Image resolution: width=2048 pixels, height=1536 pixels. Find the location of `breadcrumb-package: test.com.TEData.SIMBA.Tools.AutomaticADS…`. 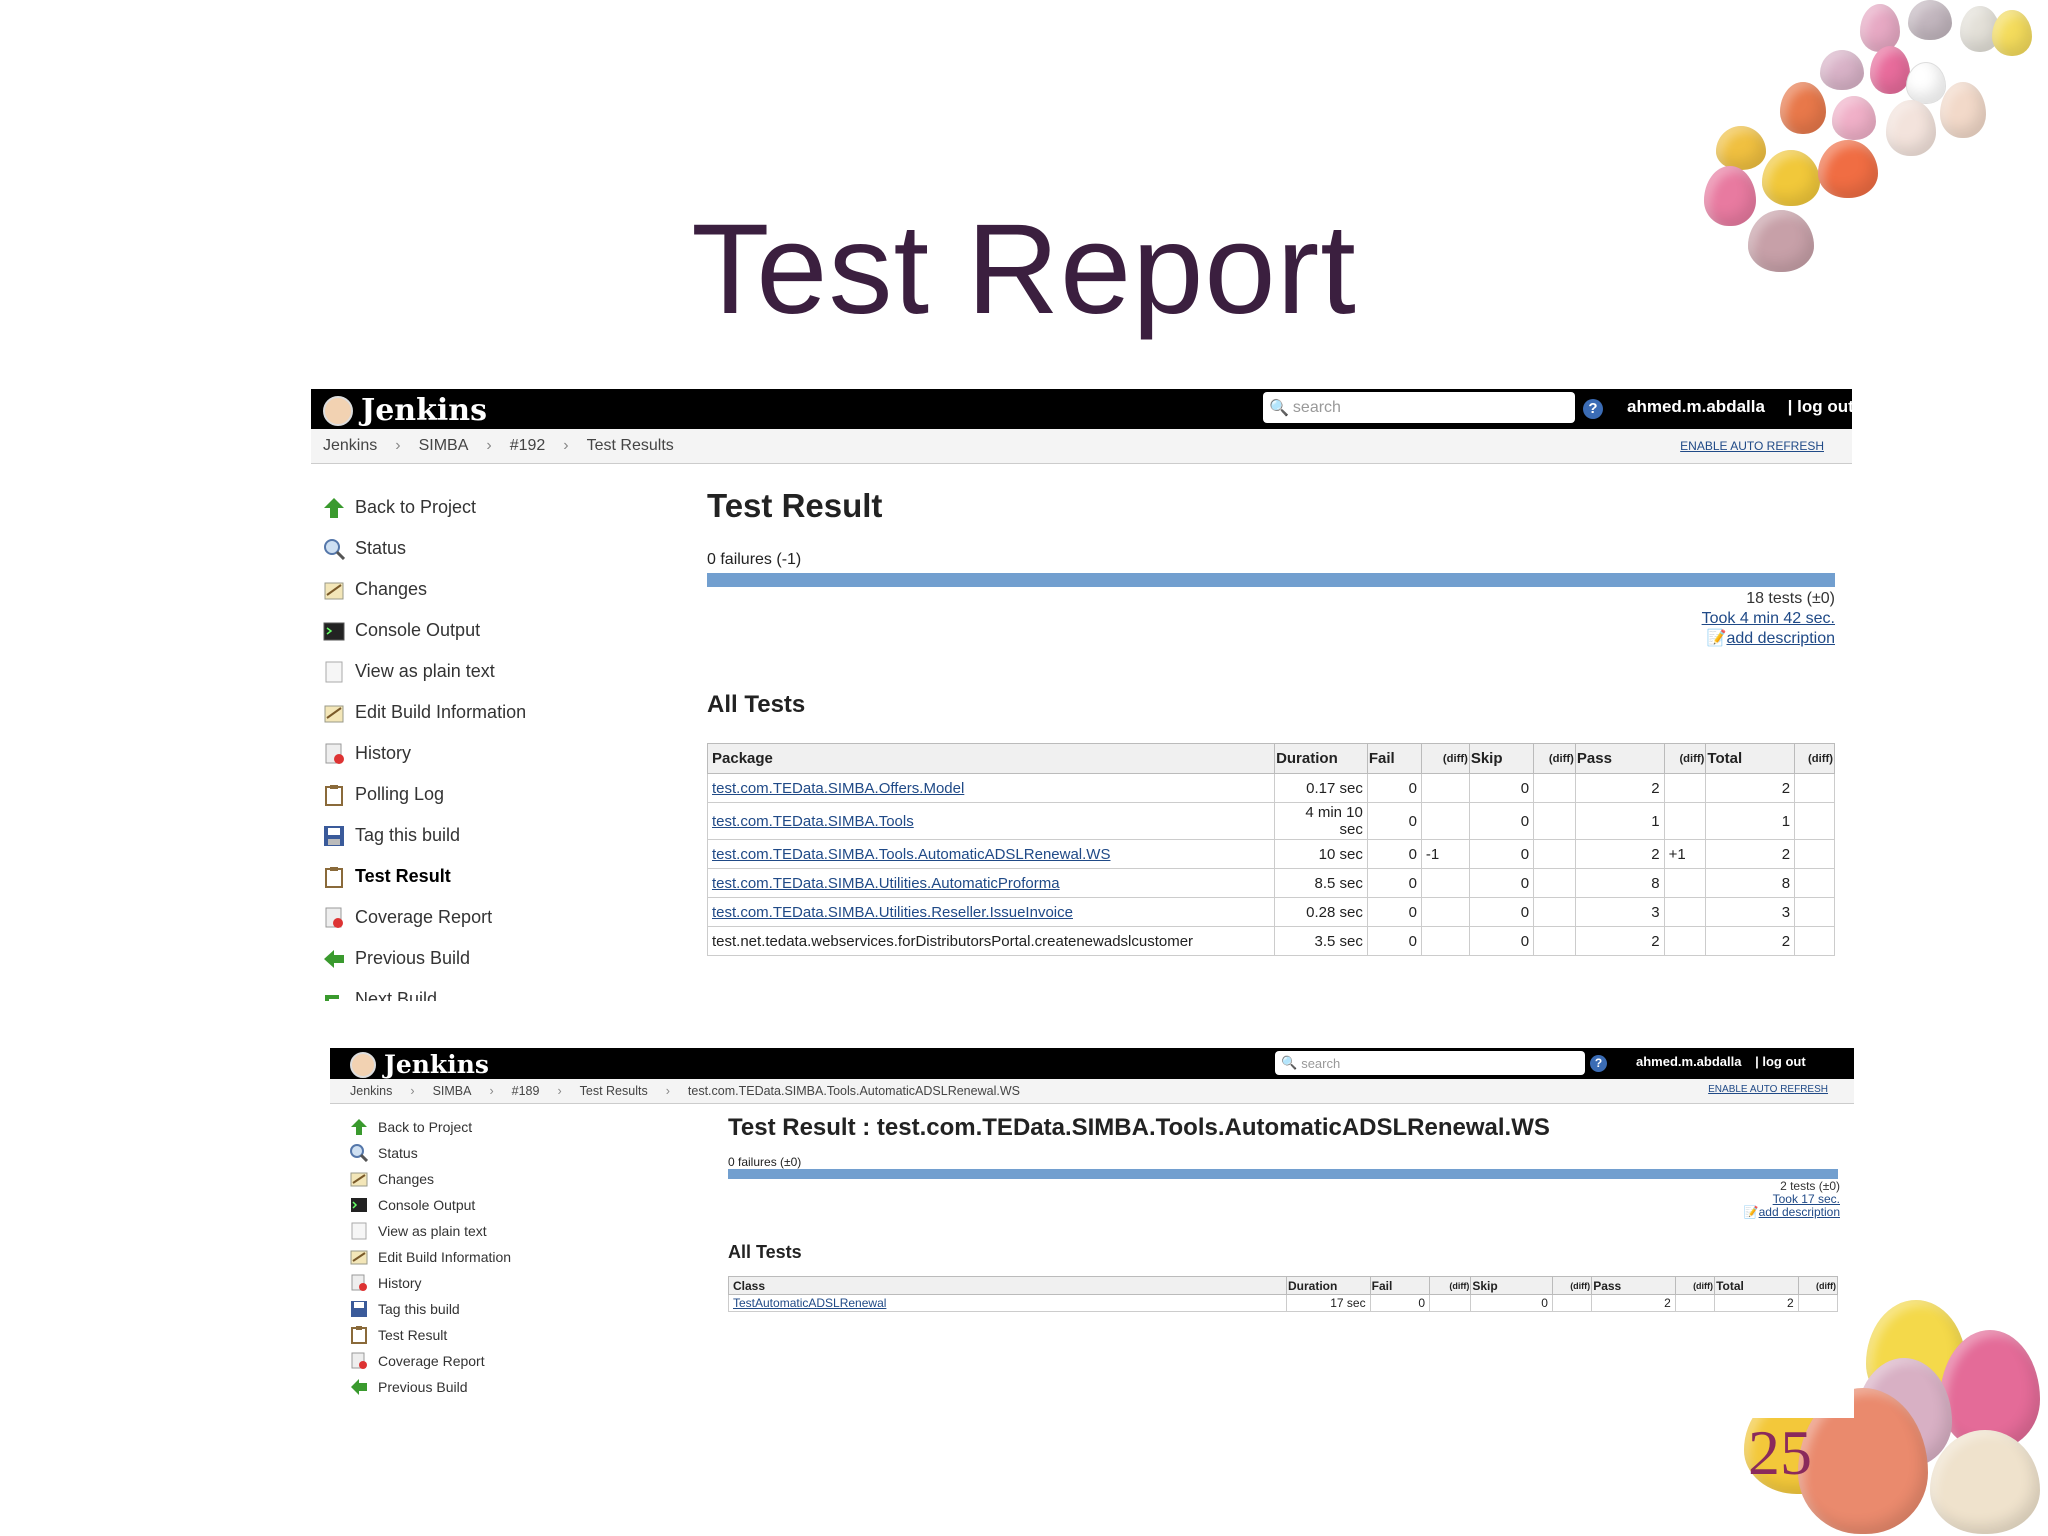

breadcrumb-package: test.com.TEData.SIMBA.Tools.AutomaticADS… is located at coordinates (854, 1091).